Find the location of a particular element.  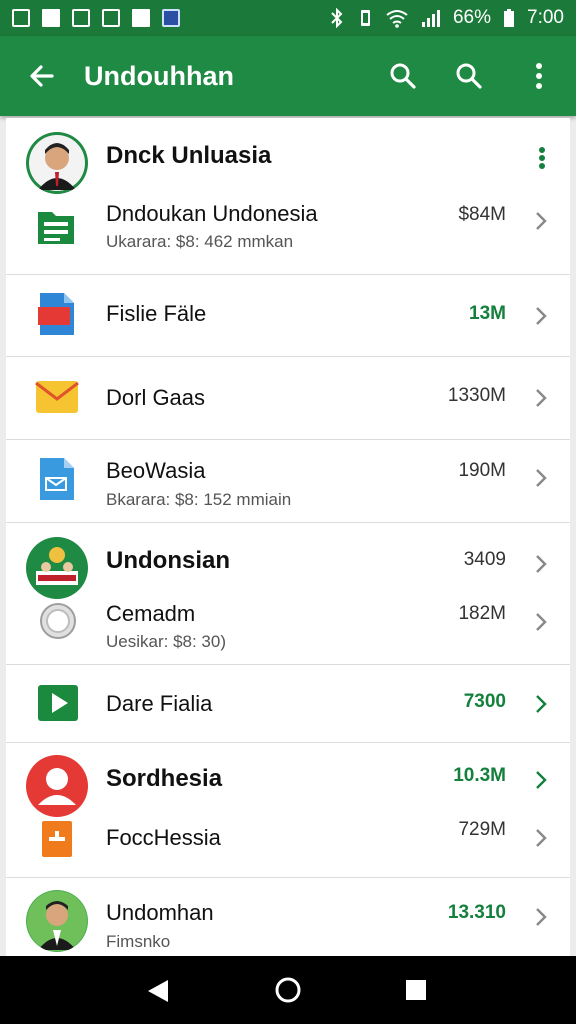

radio-icon is located at coordinates (58, 621).